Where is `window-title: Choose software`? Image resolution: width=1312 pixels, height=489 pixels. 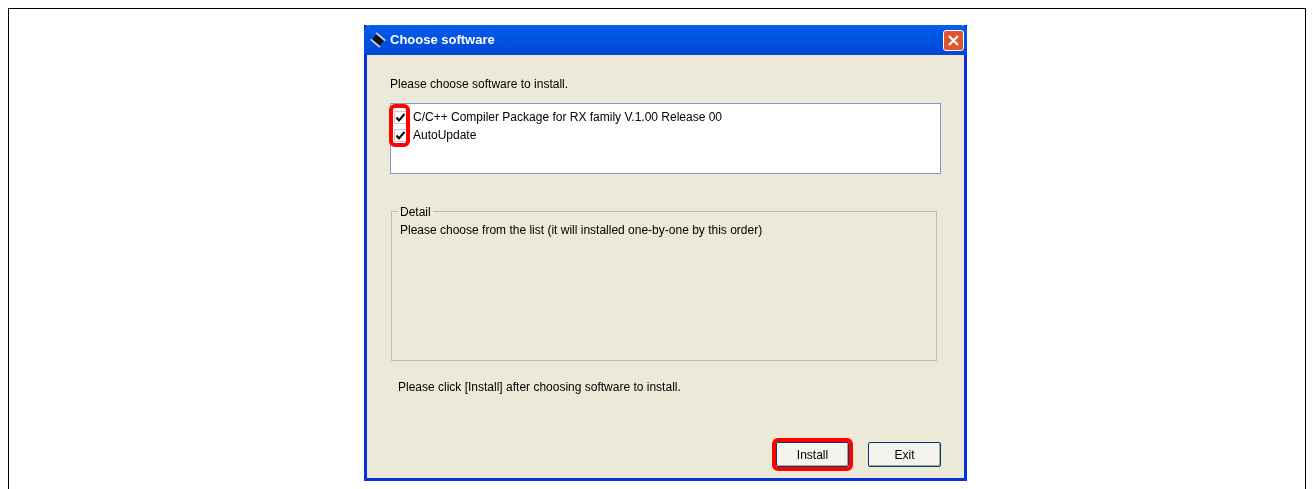 window-title: Choose software is located at coordinates (442, 40).